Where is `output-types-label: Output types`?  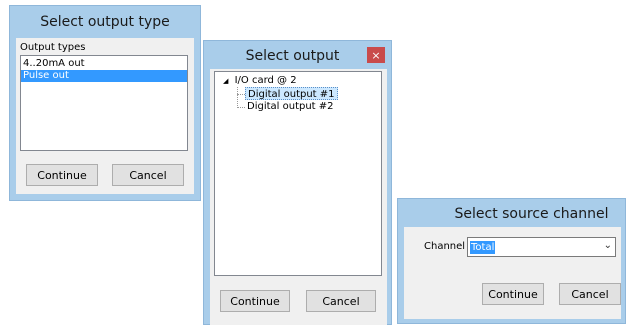
output-types-label: Output types is located at coordinates (53, 47).